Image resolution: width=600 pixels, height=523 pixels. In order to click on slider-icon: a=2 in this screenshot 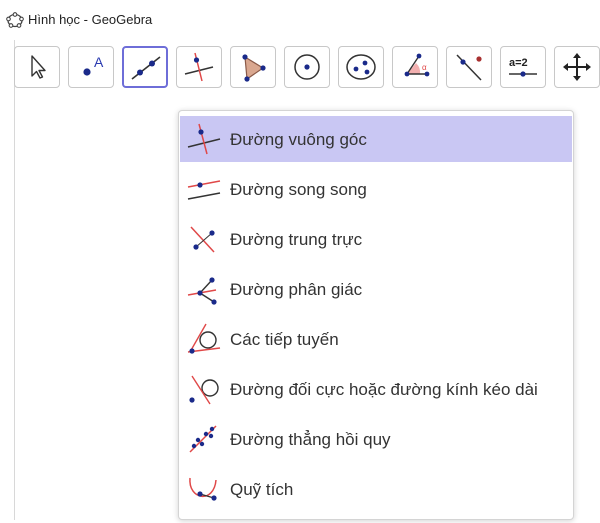, I will do `click(523, 67)`.